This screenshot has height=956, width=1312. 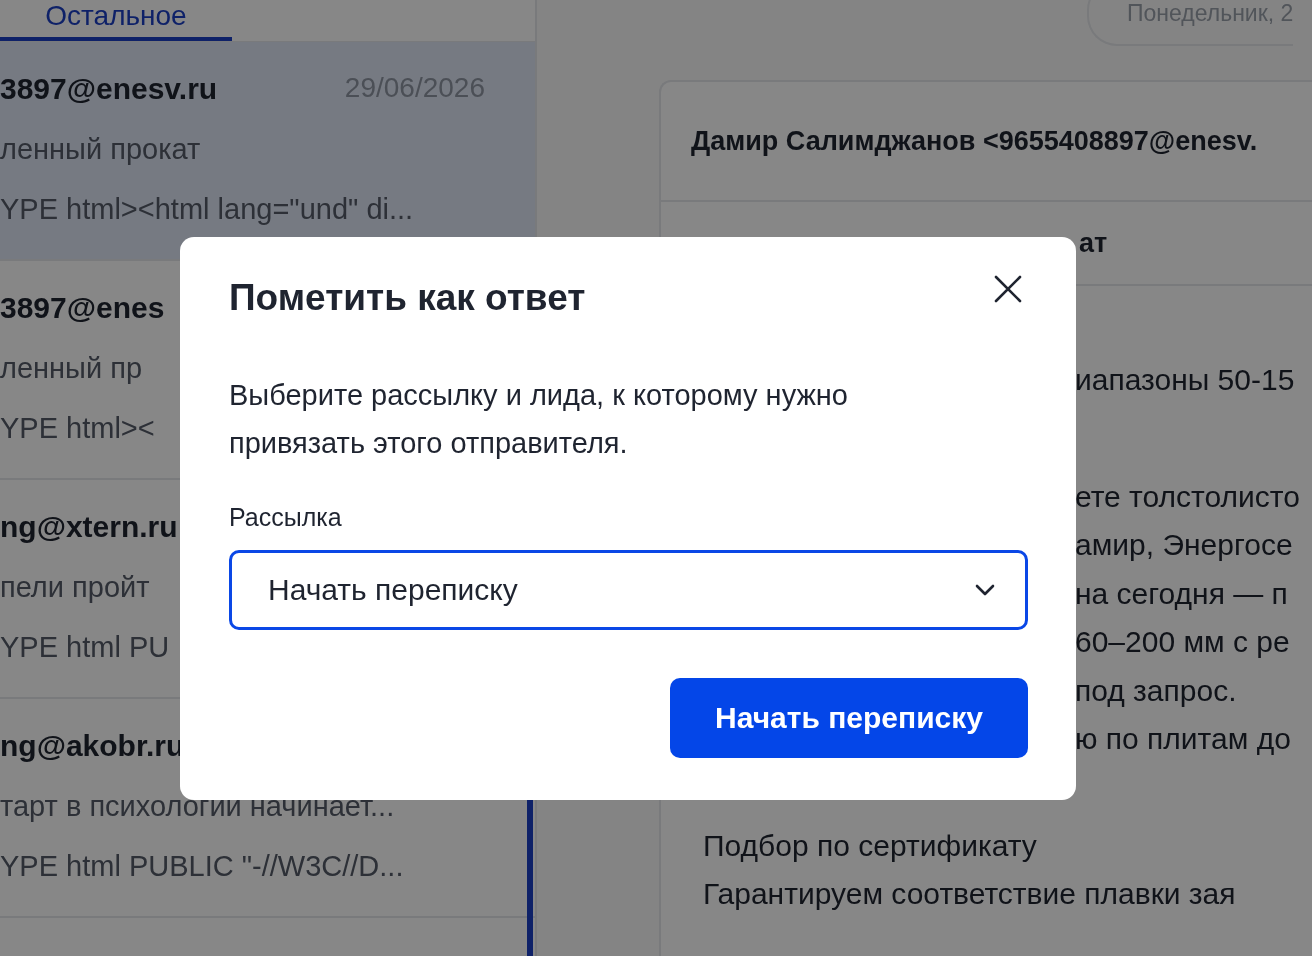 I want to click on message-snippet: YPE html PU, so click(x=85, y=647).